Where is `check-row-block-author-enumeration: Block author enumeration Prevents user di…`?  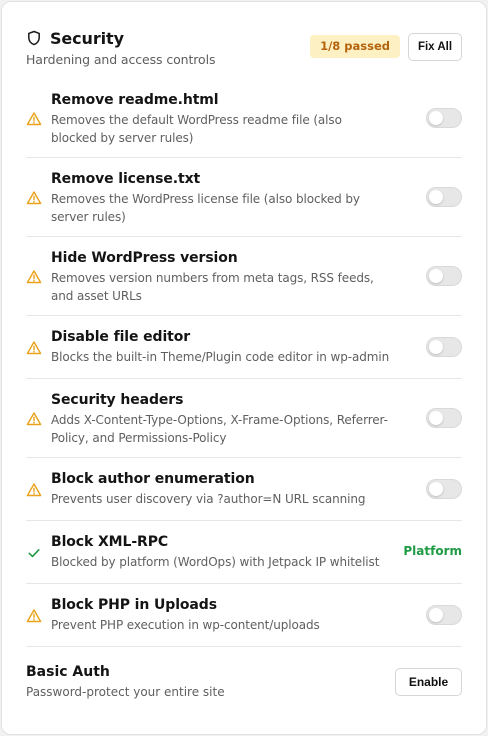
check-row-block-author-enumeration: Block author enumeration Prevents user di… is located at coordinates (244, 489).